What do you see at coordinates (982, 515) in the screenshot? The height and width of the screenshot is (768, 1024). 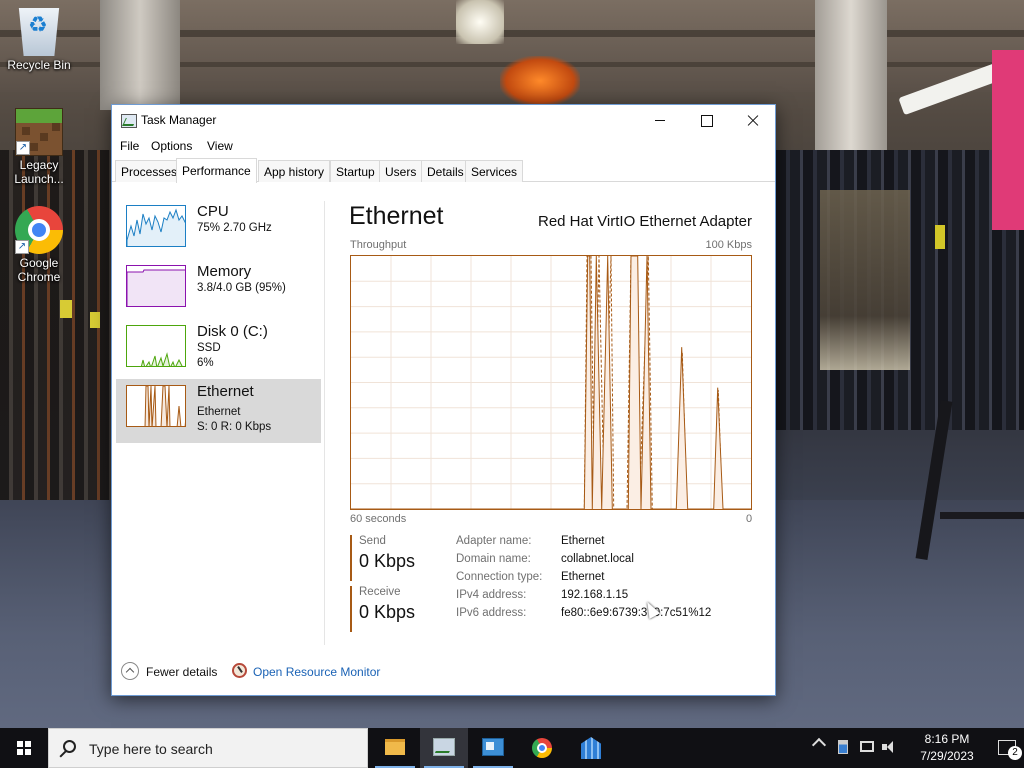 I see `wallpaper-rack-bar` at bounding box center [982, 515].